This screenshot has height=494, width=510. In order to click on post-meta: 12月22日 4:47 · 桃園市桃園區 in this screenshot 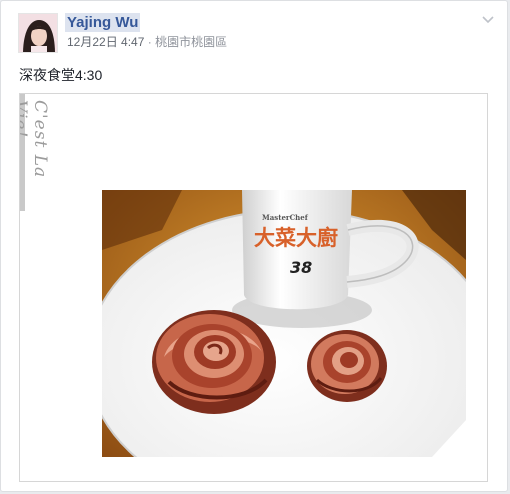, I will do `click(147, 42)`.